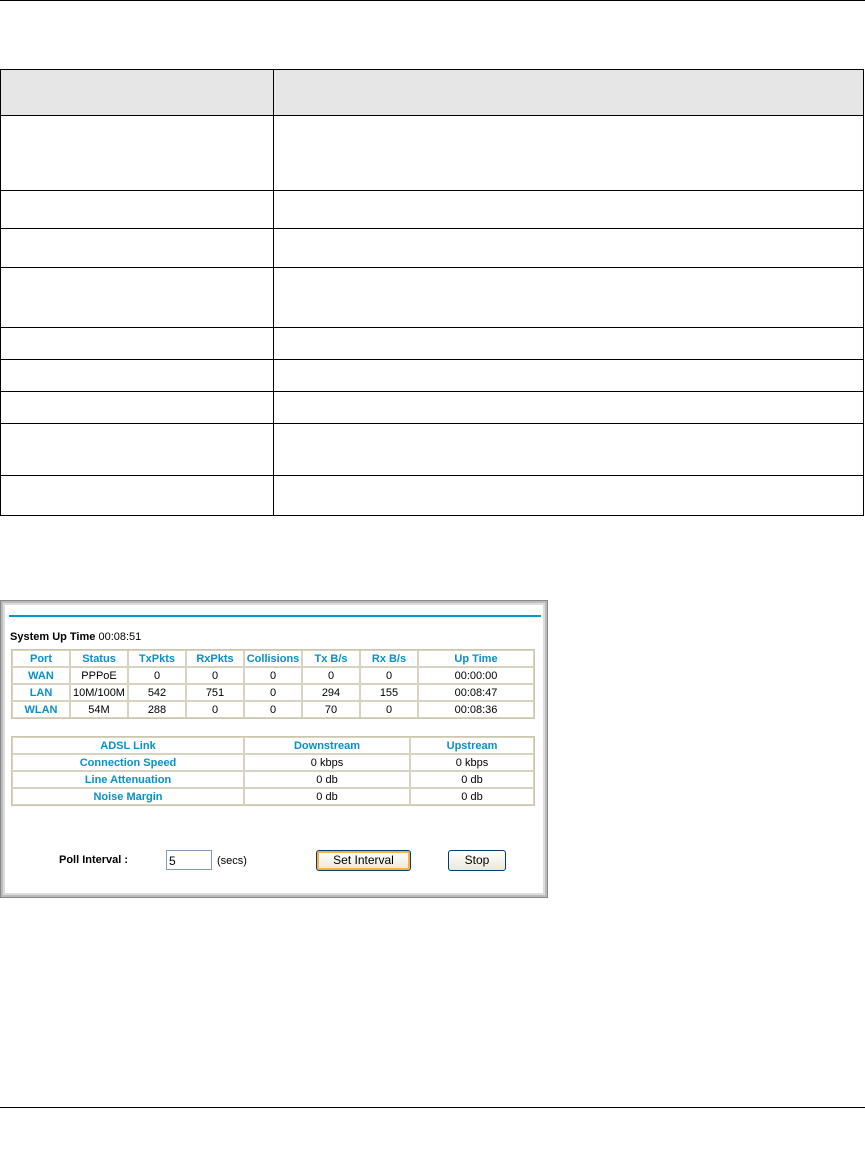 Image resolution: width=865 pixels, height=1170 pixels. Describe the element at coordinates (157, 709) in the screenshot. I see `table-cell: 288` at that location.